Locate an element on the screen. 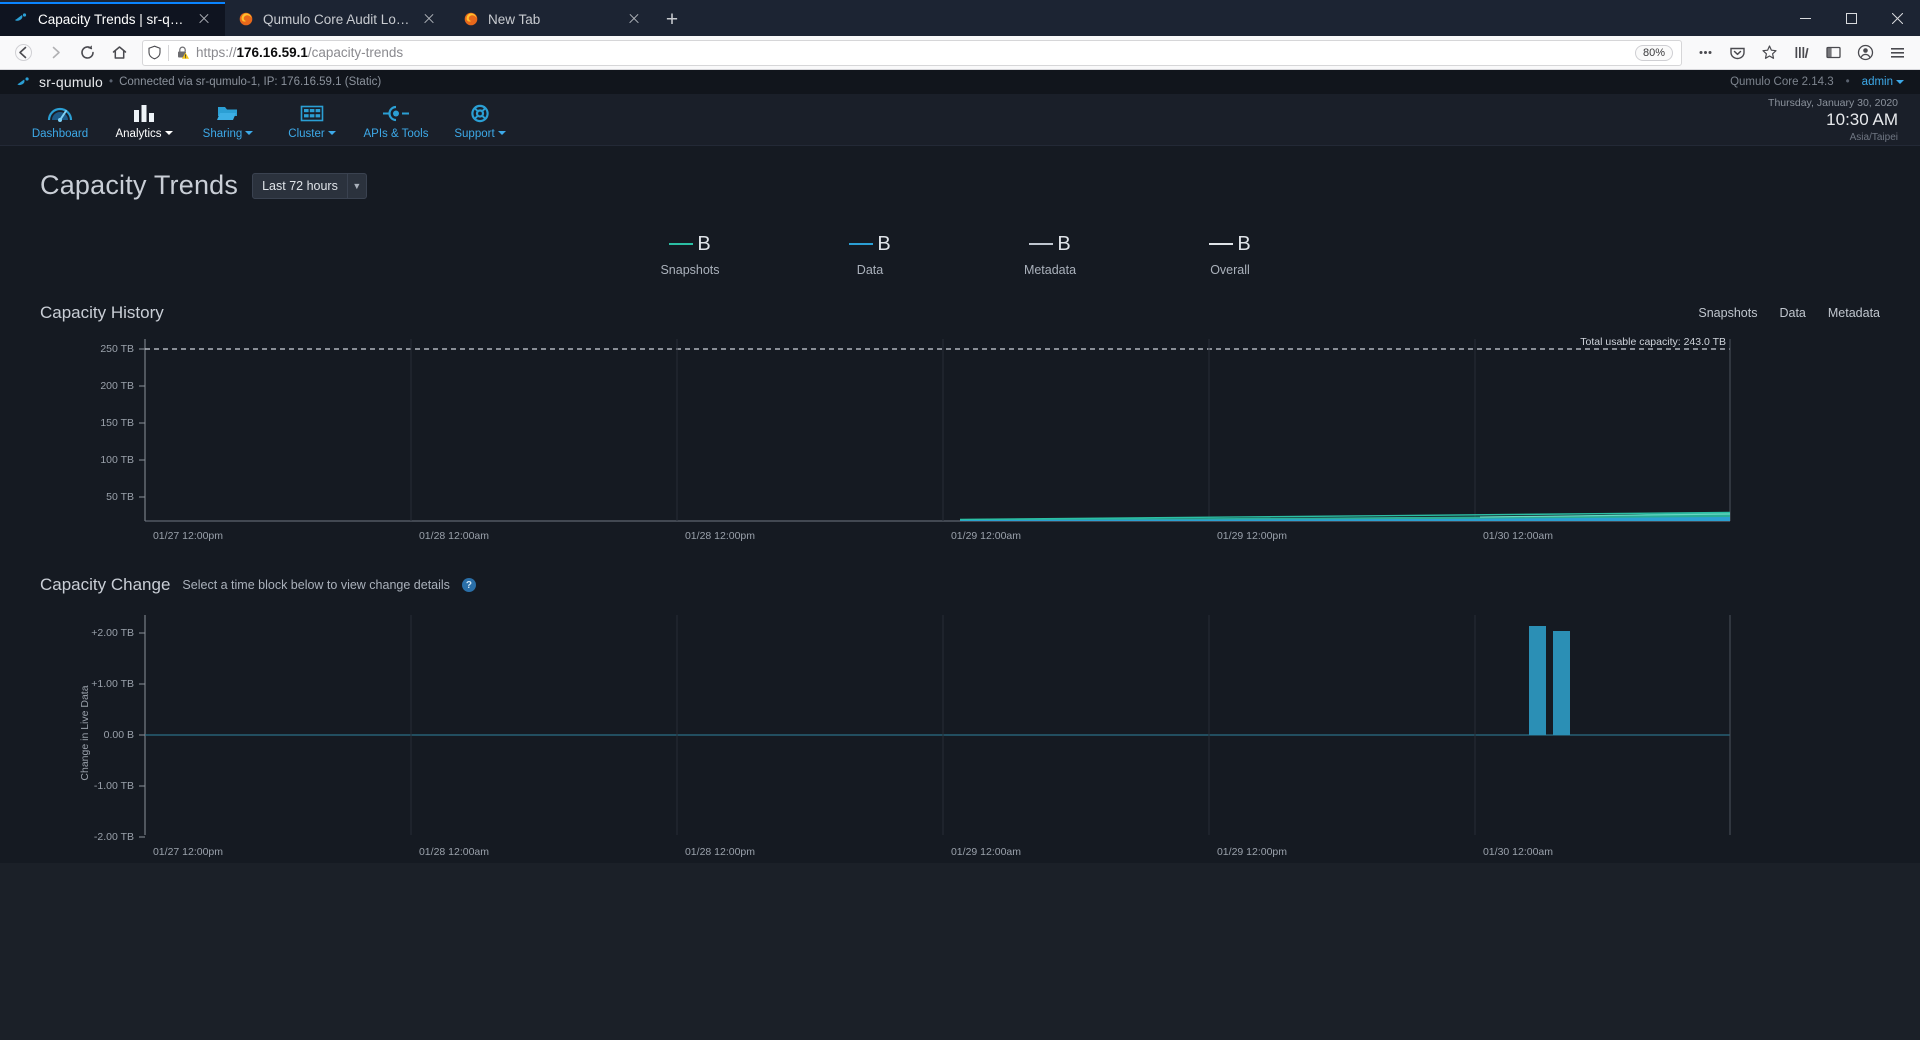 The image size is (1920, 1040). forward-button is located at coordinates (55, 53).